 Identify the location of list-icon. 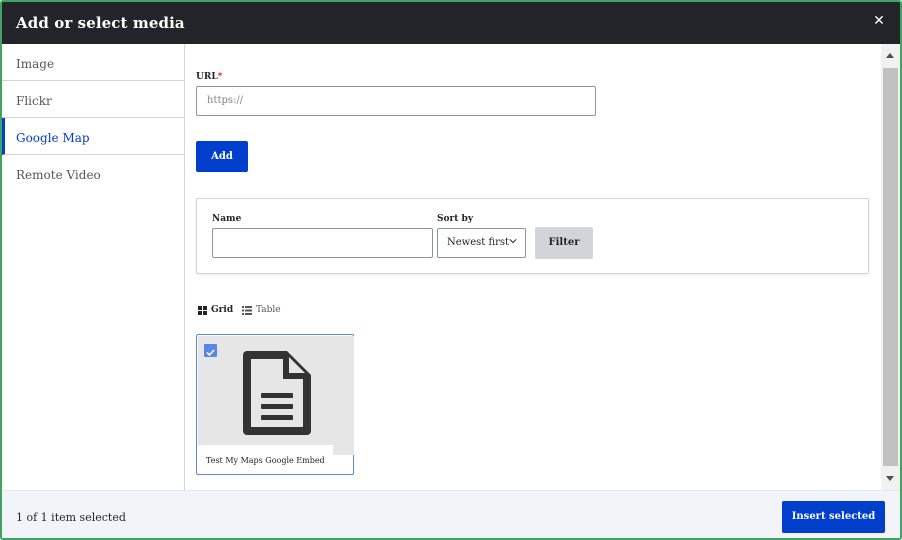
(247, 310).